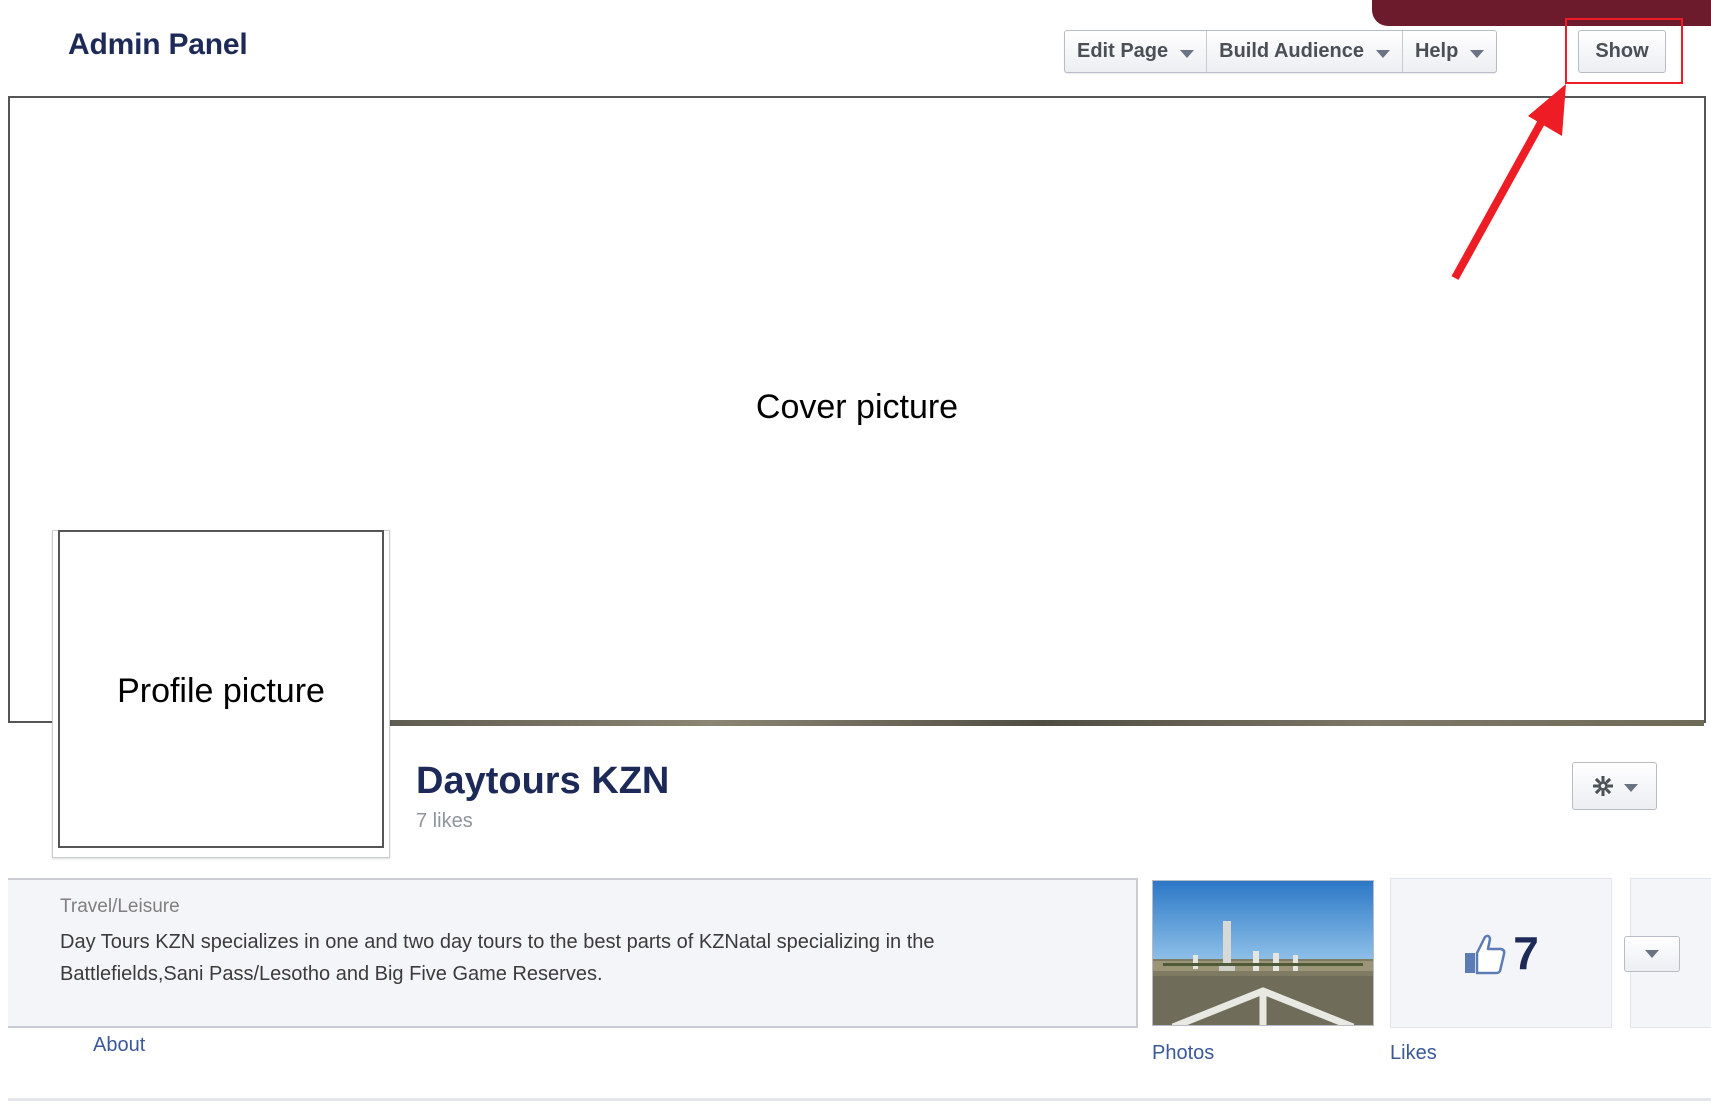 Image resolution: width=1711 pixels, height=1108 pixels. I want to click on cover-picture-label: Cover picture, so click(857, 407).